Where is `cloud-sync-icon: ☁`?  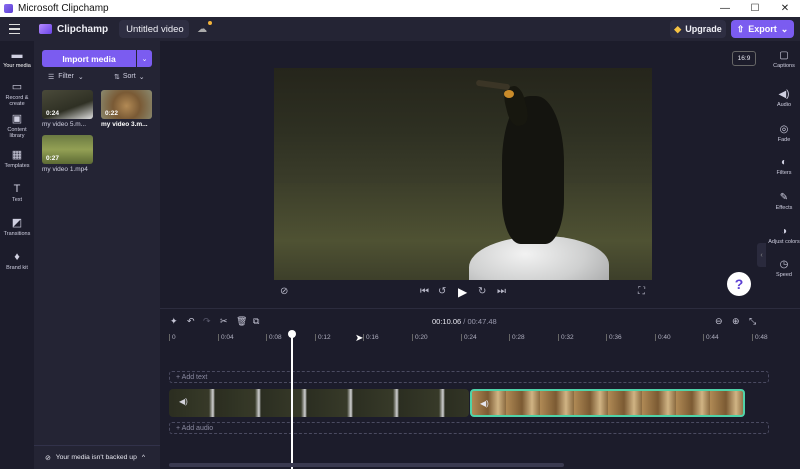 cloud-sync-icon: ☁ is located at coordinates (205, 27).